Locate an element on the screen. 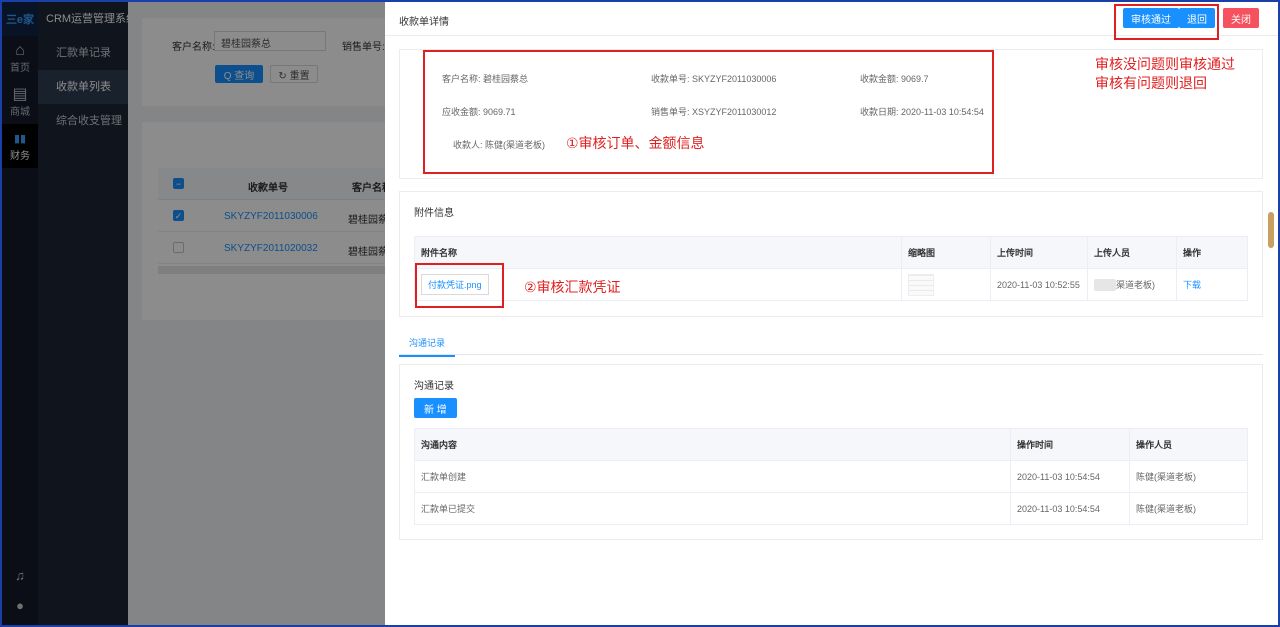 This screenshot has height=627, width=1280. column-header: 沟通内容 is located at coordinates (712, 444).